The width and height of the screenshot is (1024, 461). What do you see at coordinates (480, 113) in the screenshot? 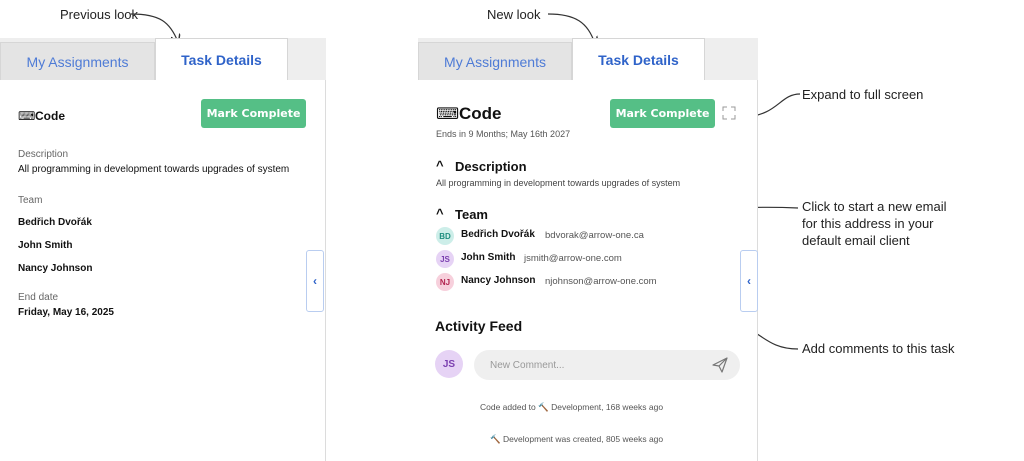
I see `new-task-title: Code` at bounding box center [480, 113].